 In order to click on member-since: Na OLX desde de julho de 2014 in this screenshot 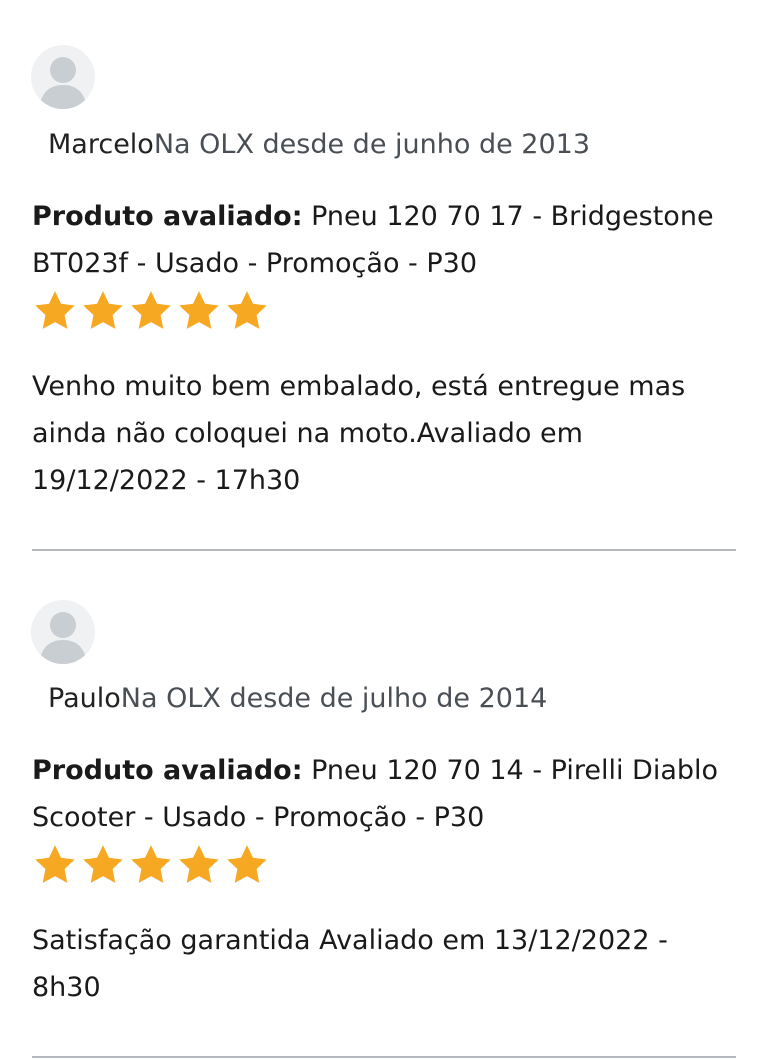, I will do `click(334, 698)`.